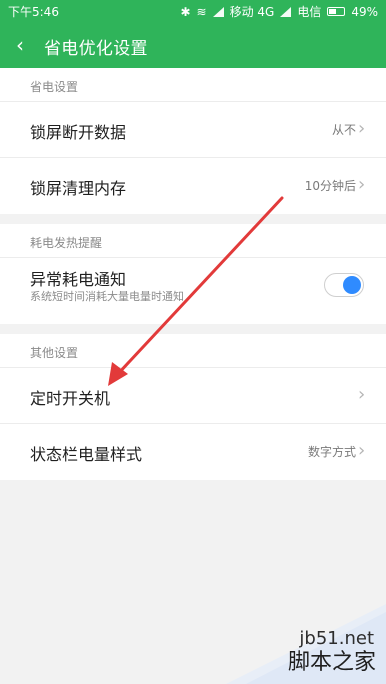  I want to click on carrier-2: 电信, so click(309, 12).